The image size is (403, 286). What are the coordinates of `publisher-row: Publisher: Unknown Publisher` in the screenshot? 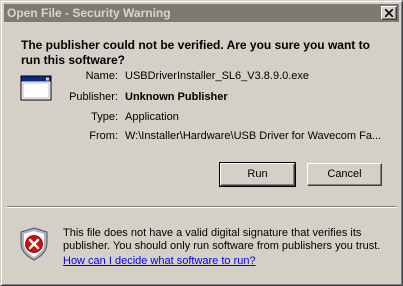 It's located at (202, 97).